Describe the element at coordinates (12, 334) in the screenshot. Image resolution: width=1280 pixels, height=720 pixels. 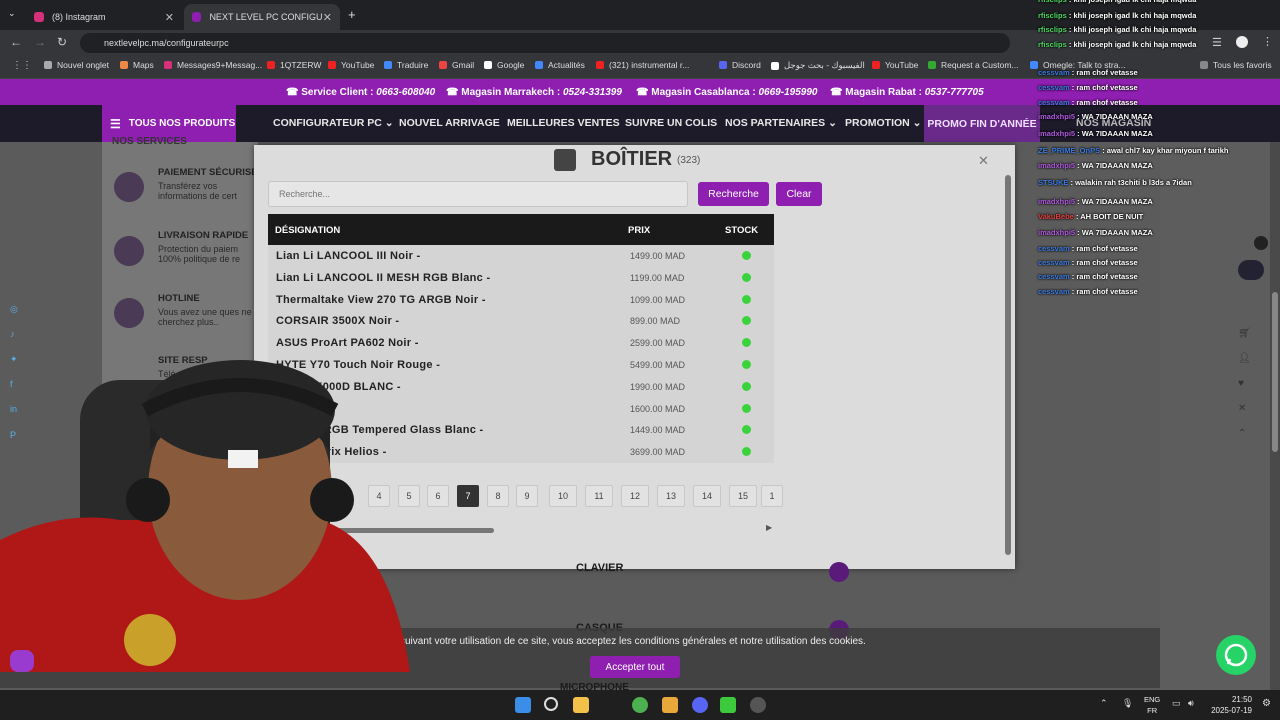
I see `tiktok-icon: ♪` at that location.